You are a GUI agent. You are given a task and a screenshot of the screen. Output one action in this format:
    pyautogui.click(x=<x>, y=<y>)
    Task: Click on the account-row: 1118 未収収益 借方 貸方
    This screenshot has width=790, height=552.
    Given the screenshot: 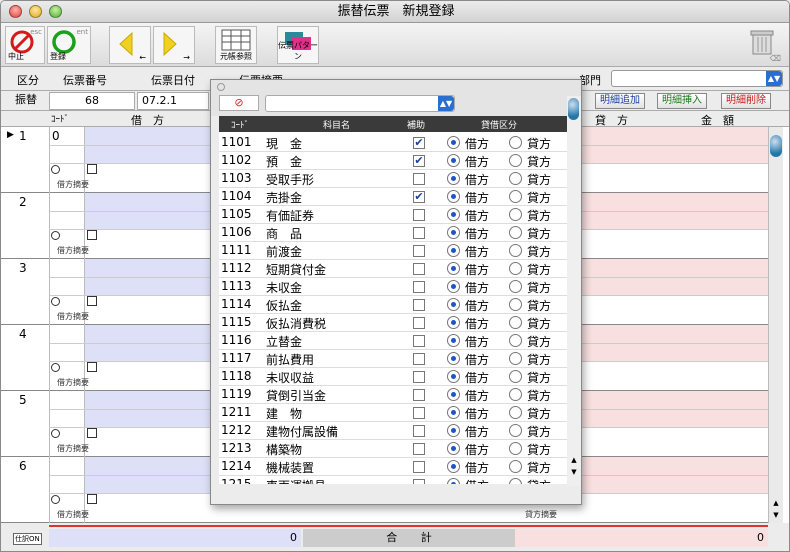 What is the action you would take?
    pyautogui.click(x=393, y=377)
    